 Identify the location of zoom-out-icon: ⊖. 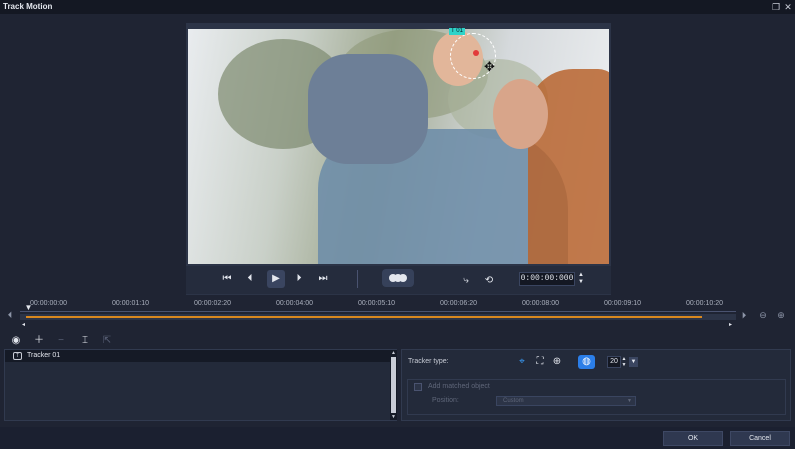
(763, 315).